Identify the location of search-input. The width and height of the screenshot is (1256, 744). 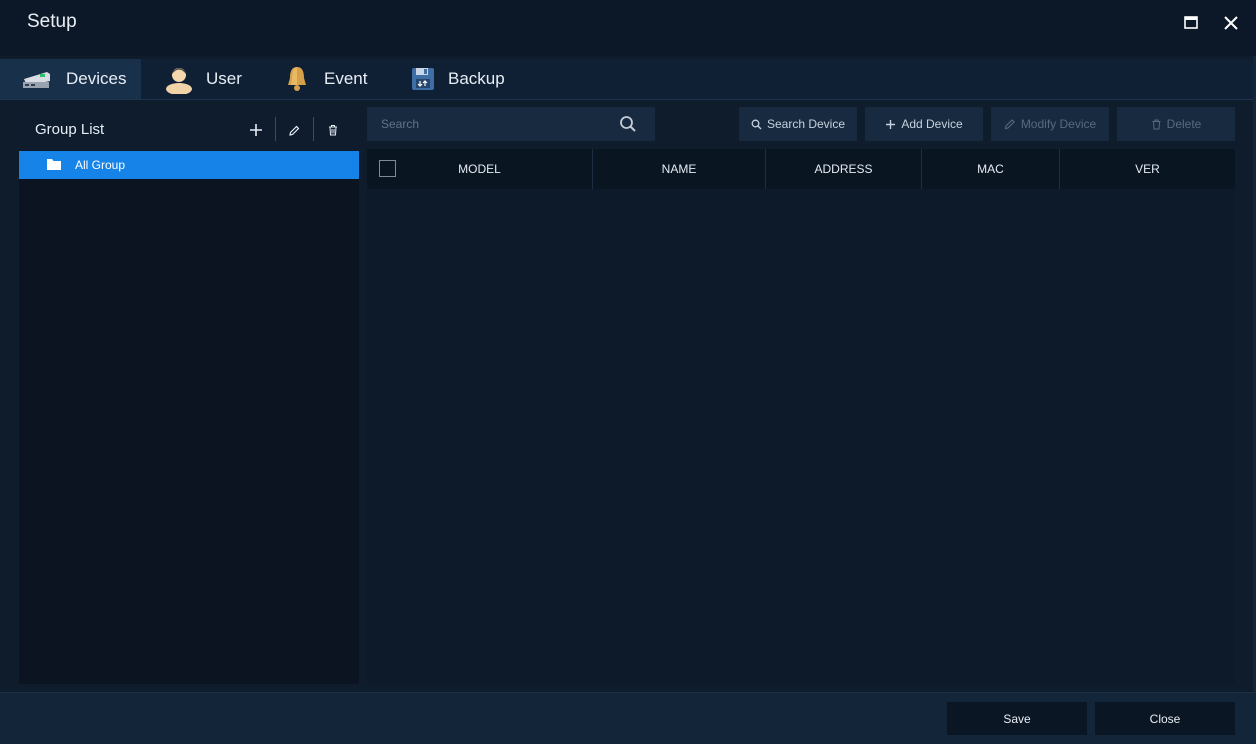
(494, 124).